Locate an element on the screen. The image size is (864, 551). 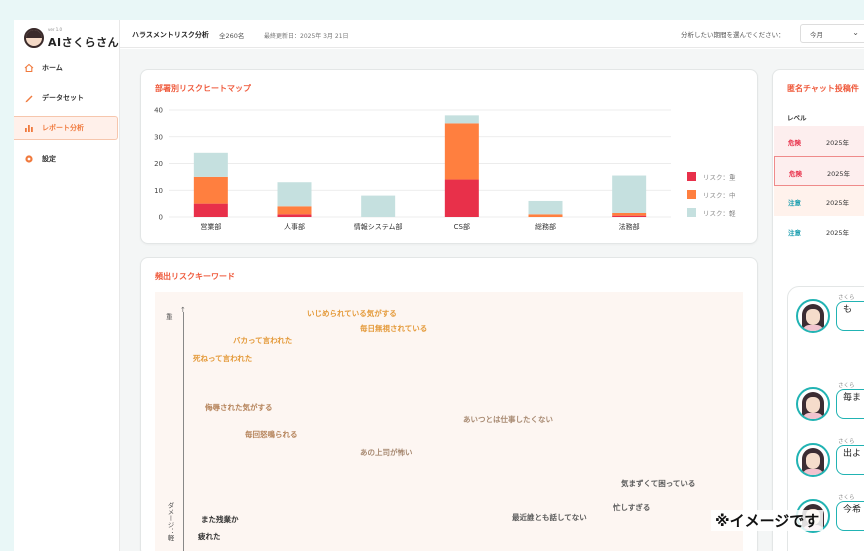
x-tick-label: 法務部 is located at coordinates (629, 226).